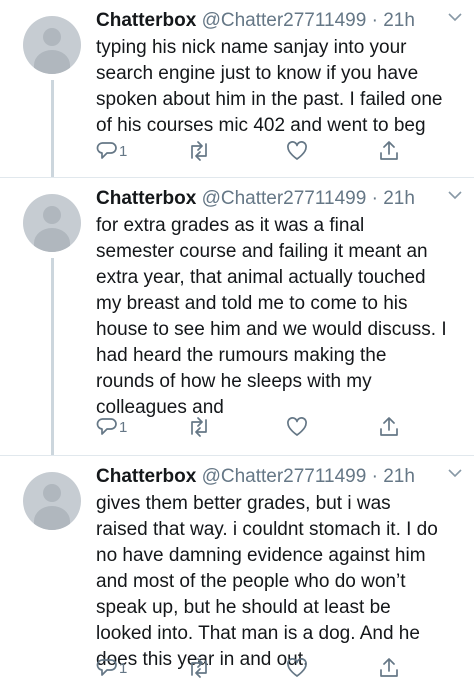 Image resolution: width=474 pixels, height=690 pixels. What do you see at coordinates (271, 329) in the screenshot?
I see `tweet-text-line: house to see him and we would discuss. I` at bounding box center [271, 329].